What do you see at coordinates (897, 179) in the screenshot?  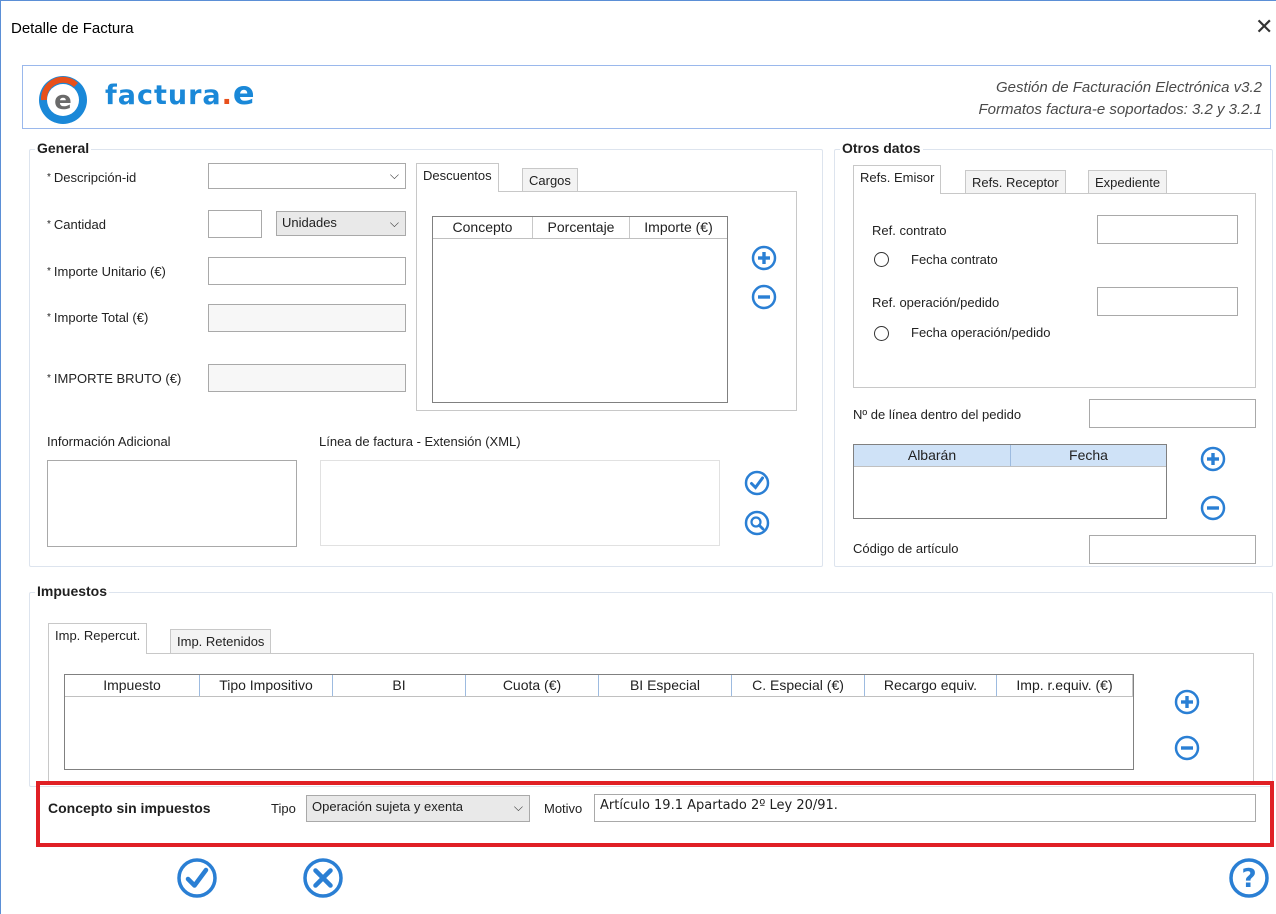 I see `tab-refs-emisor: Refs. Emisor` at bounding box center [897, 179].